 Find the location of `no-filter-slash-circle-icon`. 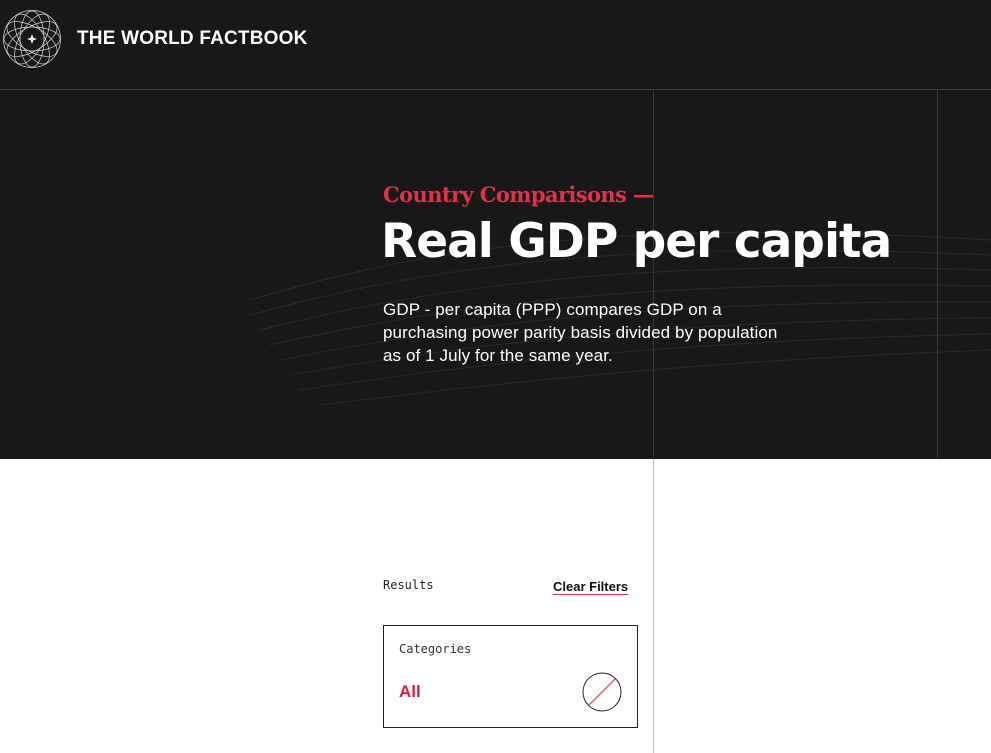

no-filter-slash-circle-icon is located at coordinates (602, 692).